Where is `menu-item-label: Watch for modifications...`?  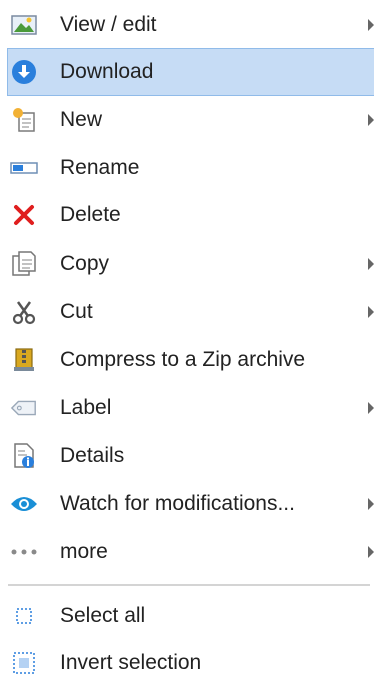
menu-item-label: Watch for modifications... is located at coordinates (177, 503).